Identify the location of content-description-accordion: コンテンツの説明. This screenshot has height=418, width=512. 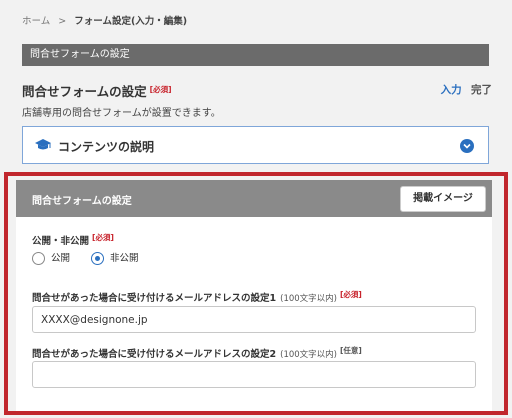
(255, 145).